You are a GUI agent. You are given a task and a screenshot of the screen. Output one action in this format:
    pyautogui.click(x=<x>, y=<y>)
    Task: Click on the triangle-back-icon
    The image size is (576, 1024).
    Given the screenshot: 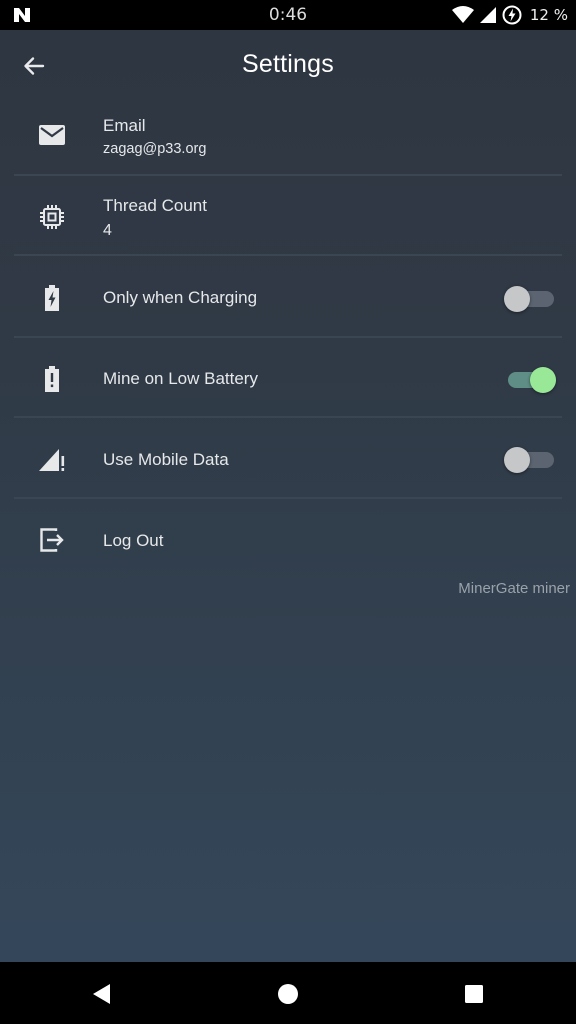 What is the action you would take?
    pyautogui.click(x=101, y=994)
    